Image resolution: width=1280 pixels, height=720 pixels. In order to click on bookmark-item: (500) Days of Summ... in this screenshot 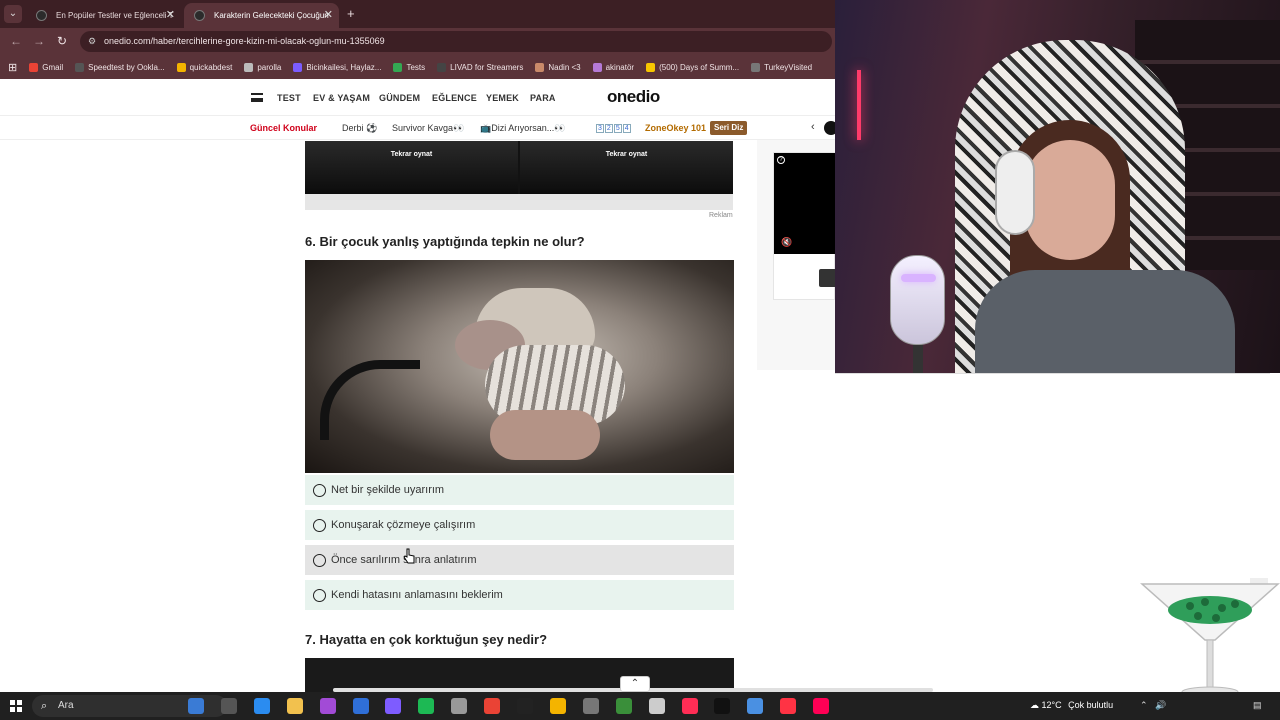, I will do `click(692, 67)`.